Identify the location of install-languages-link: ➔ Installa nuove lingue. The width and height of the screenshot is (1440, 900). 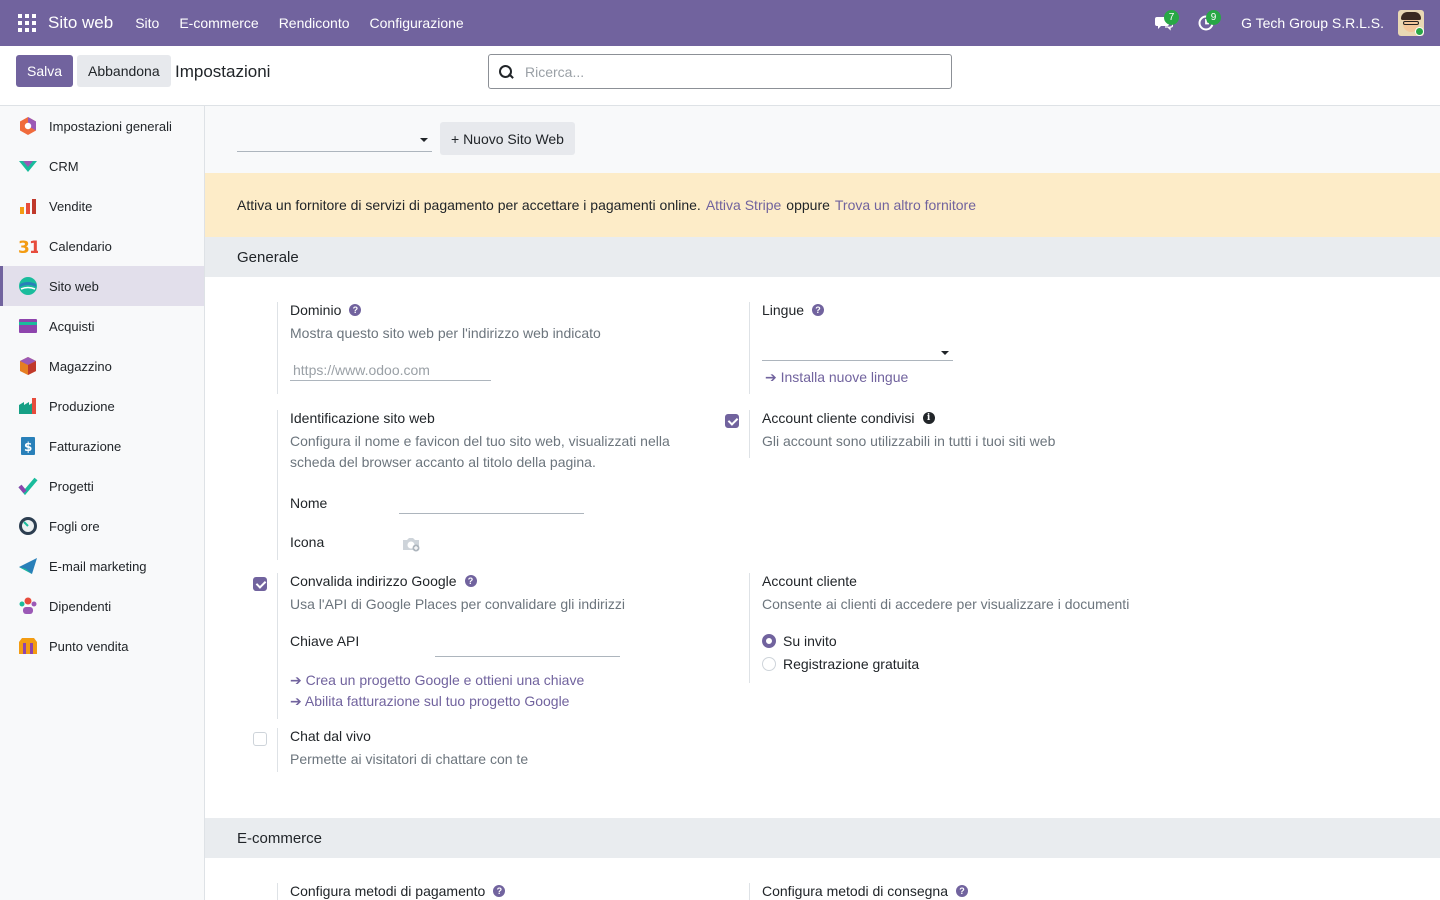
(836, 377).